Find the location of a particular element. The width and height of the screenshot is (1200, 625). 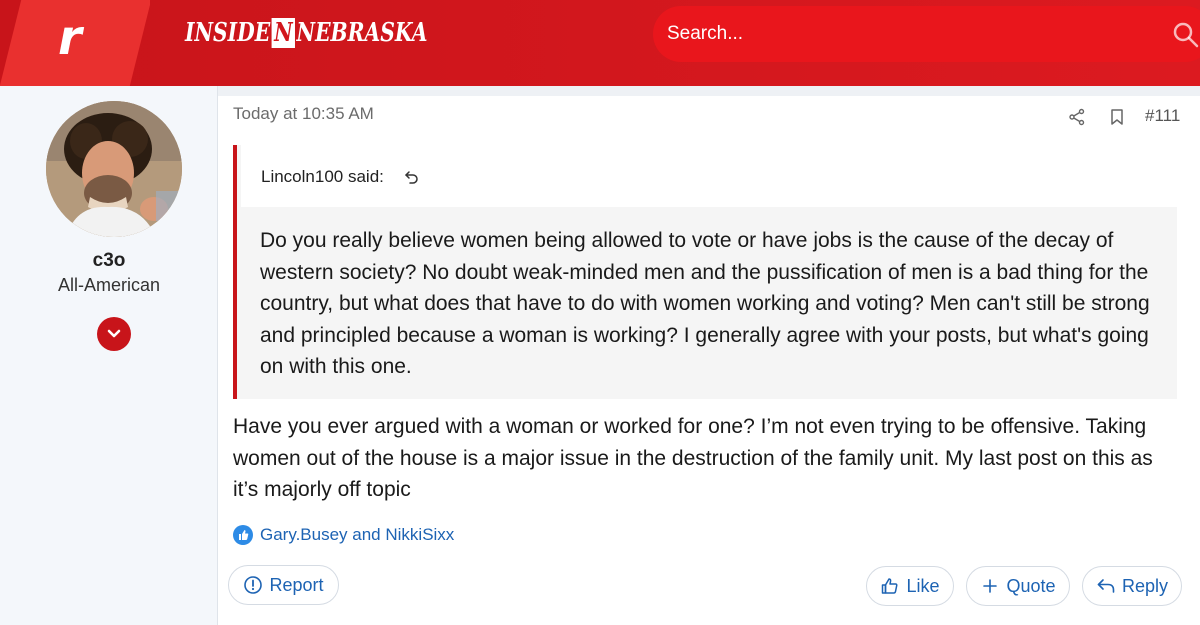

logo-letter: r is located at coordinates (70, 38).